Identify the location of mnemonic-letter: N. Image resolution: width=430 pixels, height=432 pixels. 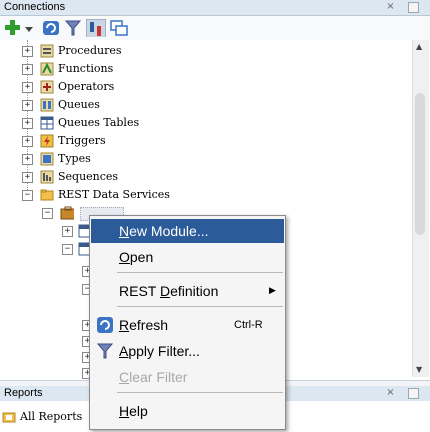
(124, 231).